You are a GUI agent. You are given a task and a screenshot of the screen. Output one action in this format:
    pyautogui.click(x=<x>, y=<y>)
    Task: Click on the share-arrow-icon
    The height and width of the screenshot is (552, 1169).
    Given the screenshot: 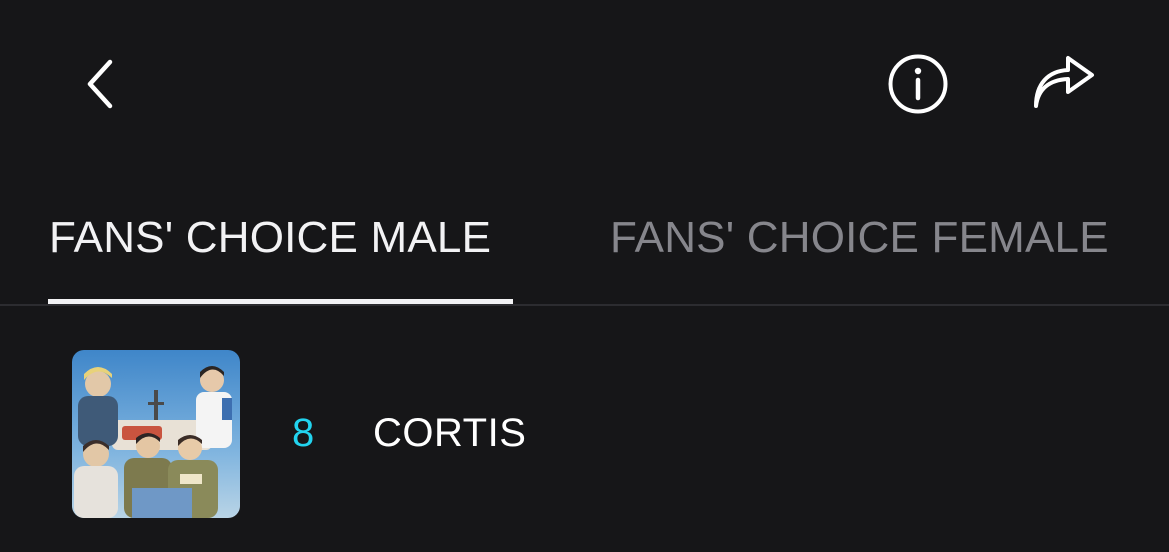 What is the action you would take?
    pyautogui.click(x=1064, y=82)
    